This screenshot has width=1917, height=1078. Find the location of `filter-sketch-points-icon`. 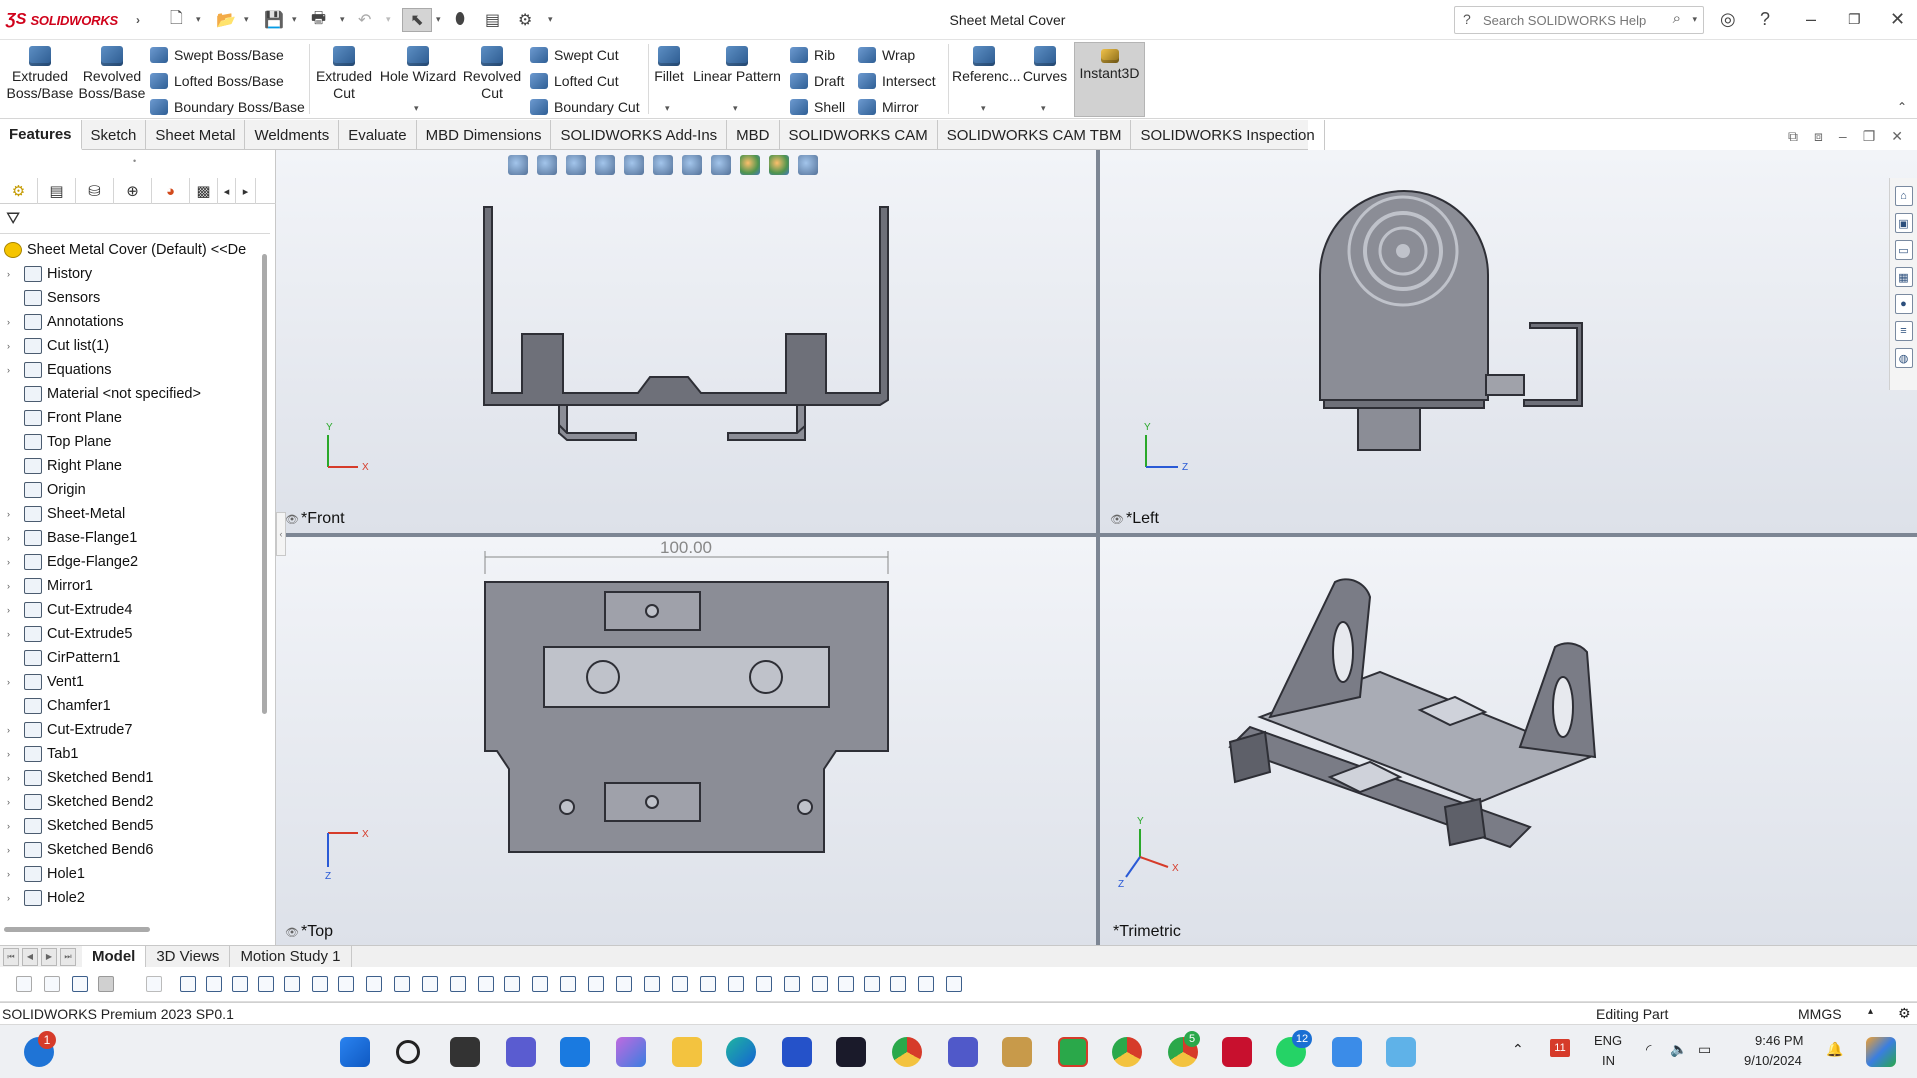

filter-sketch-points-icon is located at coordinates (374, 984).